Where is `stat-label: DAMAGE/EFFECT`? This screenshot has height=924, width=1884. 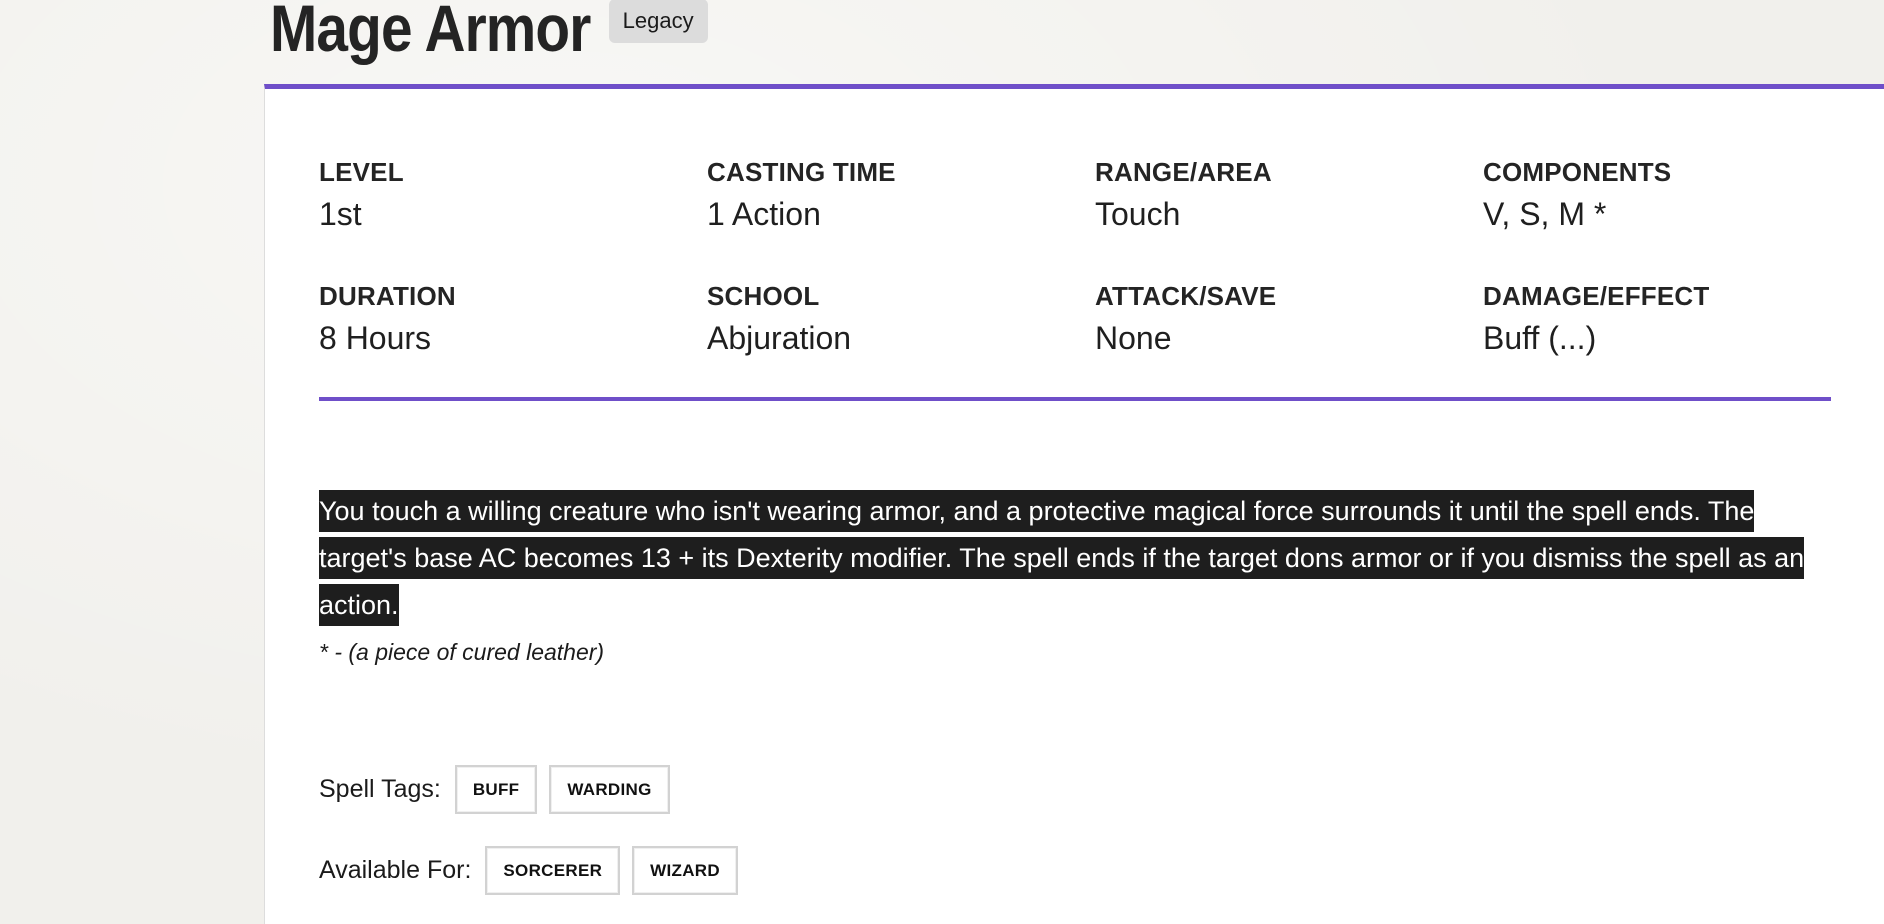 stat-label: DAMAGE/EFFECT is located at coordinates (1596, 296).